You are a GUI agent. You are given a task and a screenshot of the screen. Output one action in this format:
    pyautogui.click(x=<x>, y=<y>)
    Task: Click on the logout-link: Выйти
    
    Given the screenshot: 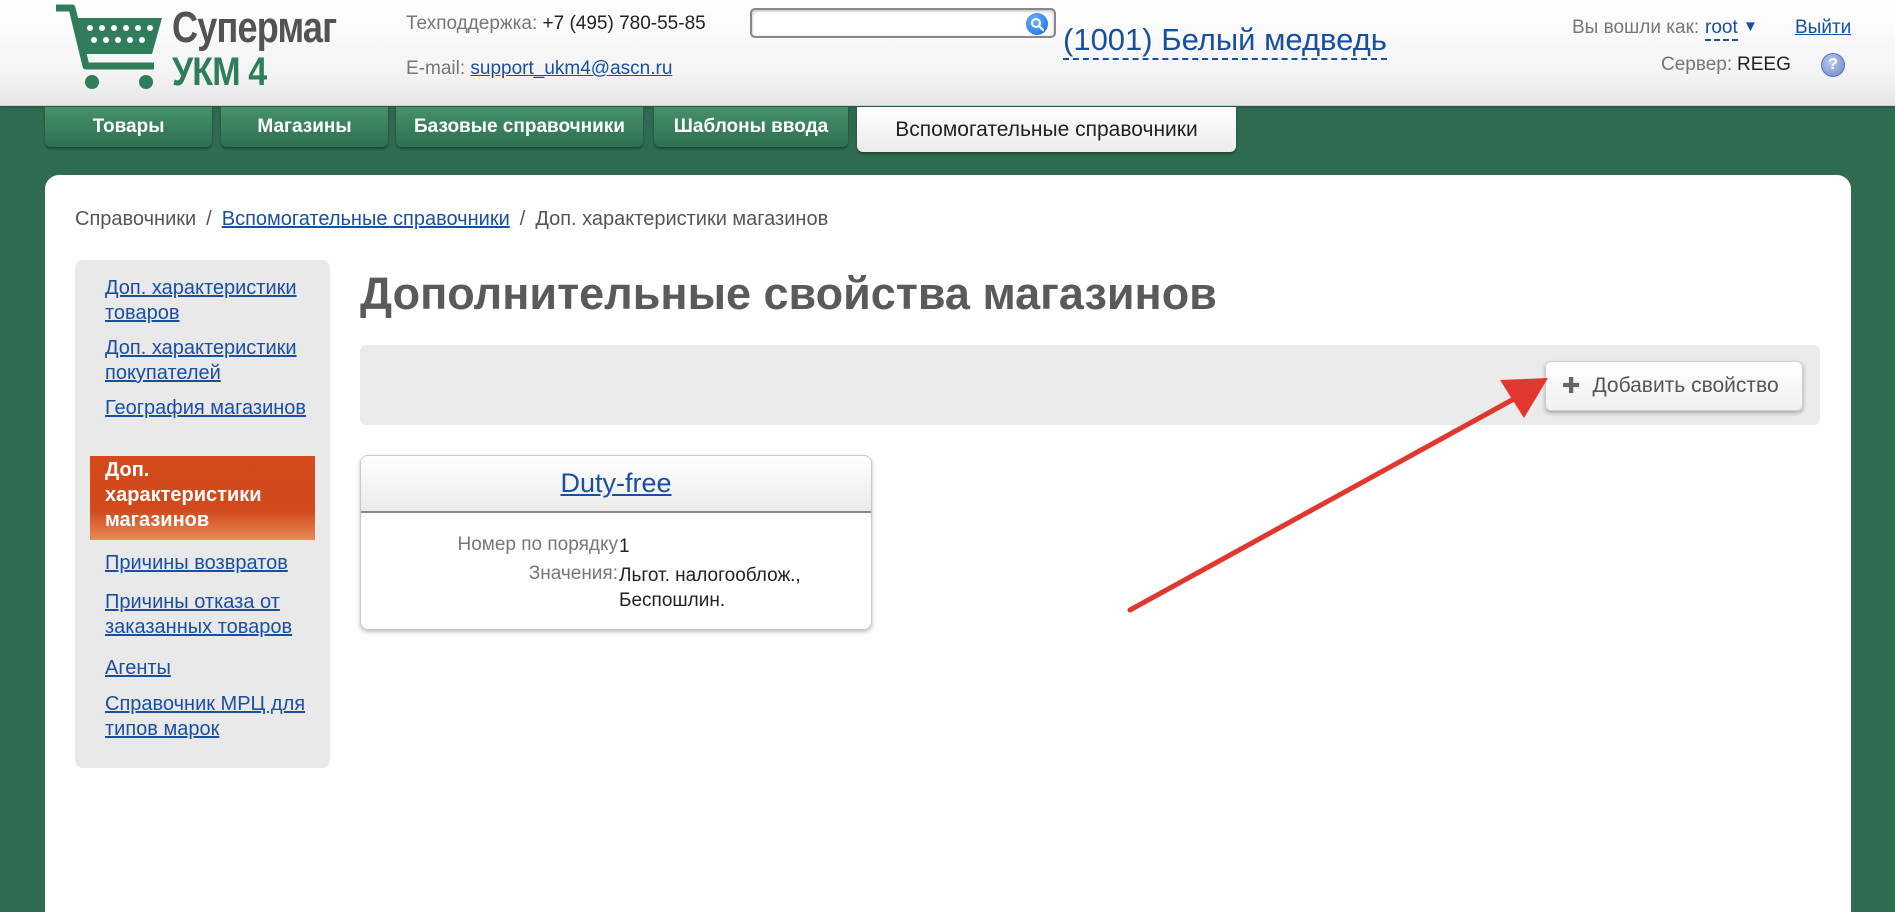 What is the action you would take?
    pyautogui.click(x=1823, y=28)
    